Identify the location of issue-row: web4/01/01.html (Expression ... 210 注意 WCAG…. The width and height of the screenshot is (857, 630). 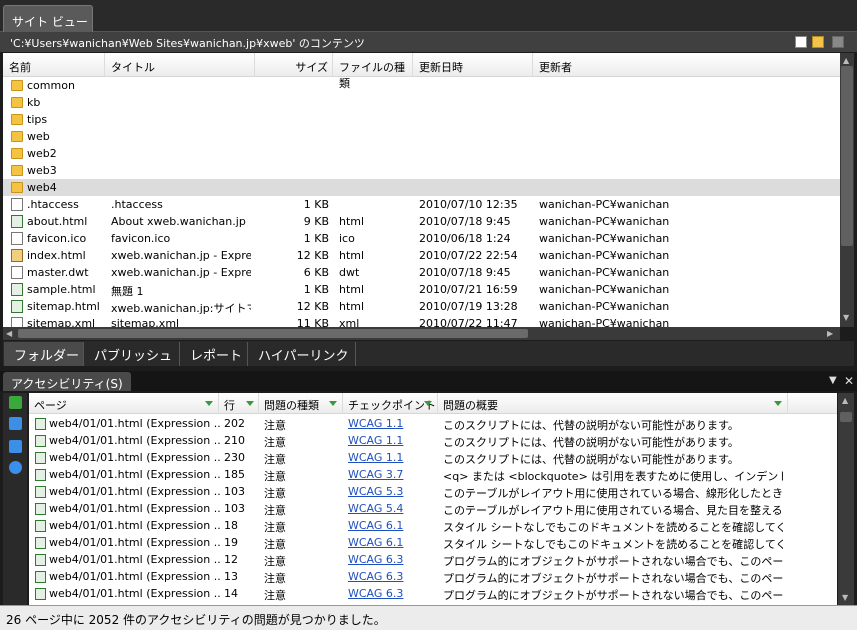
(433, 440).